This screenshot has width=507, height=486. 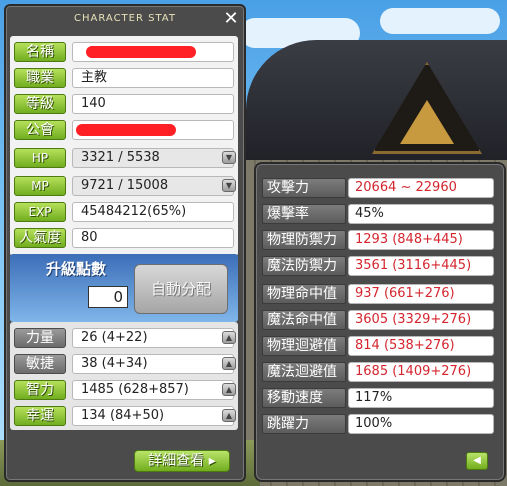 What do you see at coordinates (229, 415) in the screenshot?
I see `luk-increase-button: ▲` at bounding box center [229, 415].